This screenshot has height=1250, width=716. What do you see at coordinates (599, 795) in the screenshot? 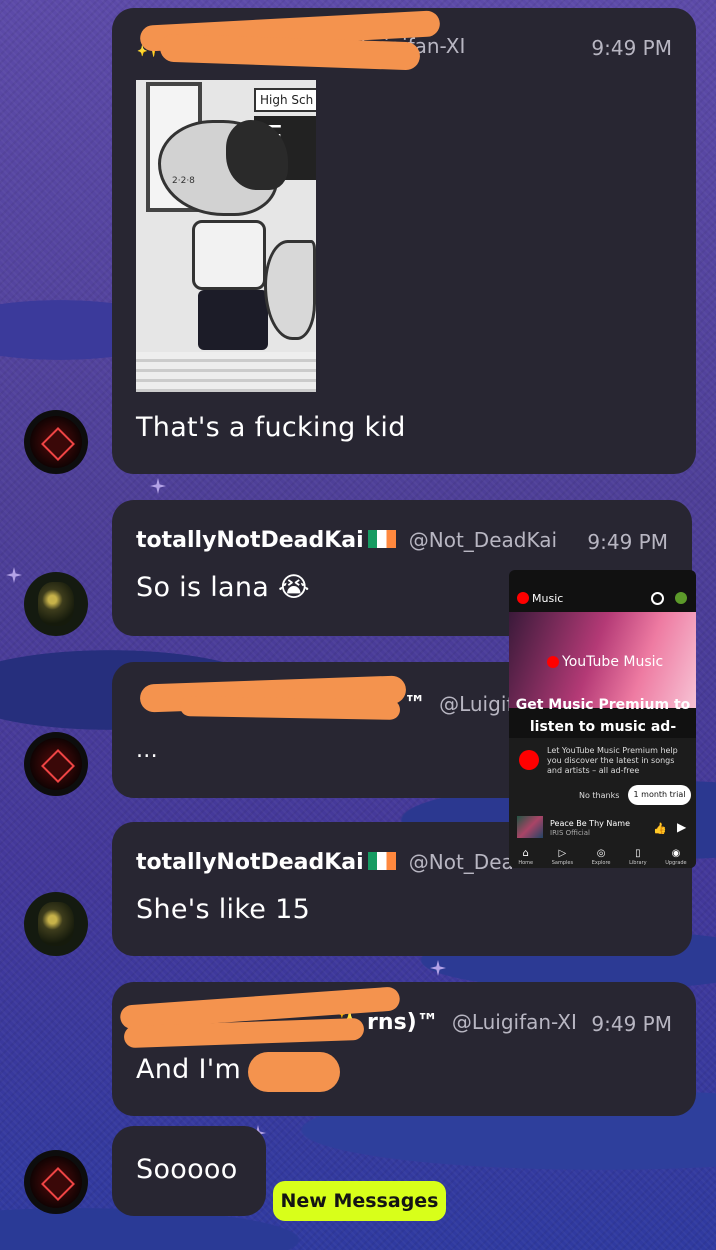
I see `no-thanks-button: No thanks` at bounding box center [599, 795].